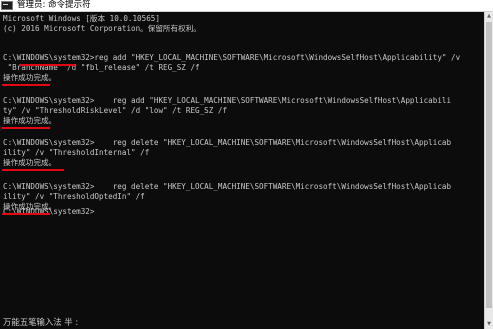 This screenshot has height=329, width=493. What do you see at coordinates (489, 165) in the screenshot?
I see `scrollbar-thumb` at bounding box center [489, 165].